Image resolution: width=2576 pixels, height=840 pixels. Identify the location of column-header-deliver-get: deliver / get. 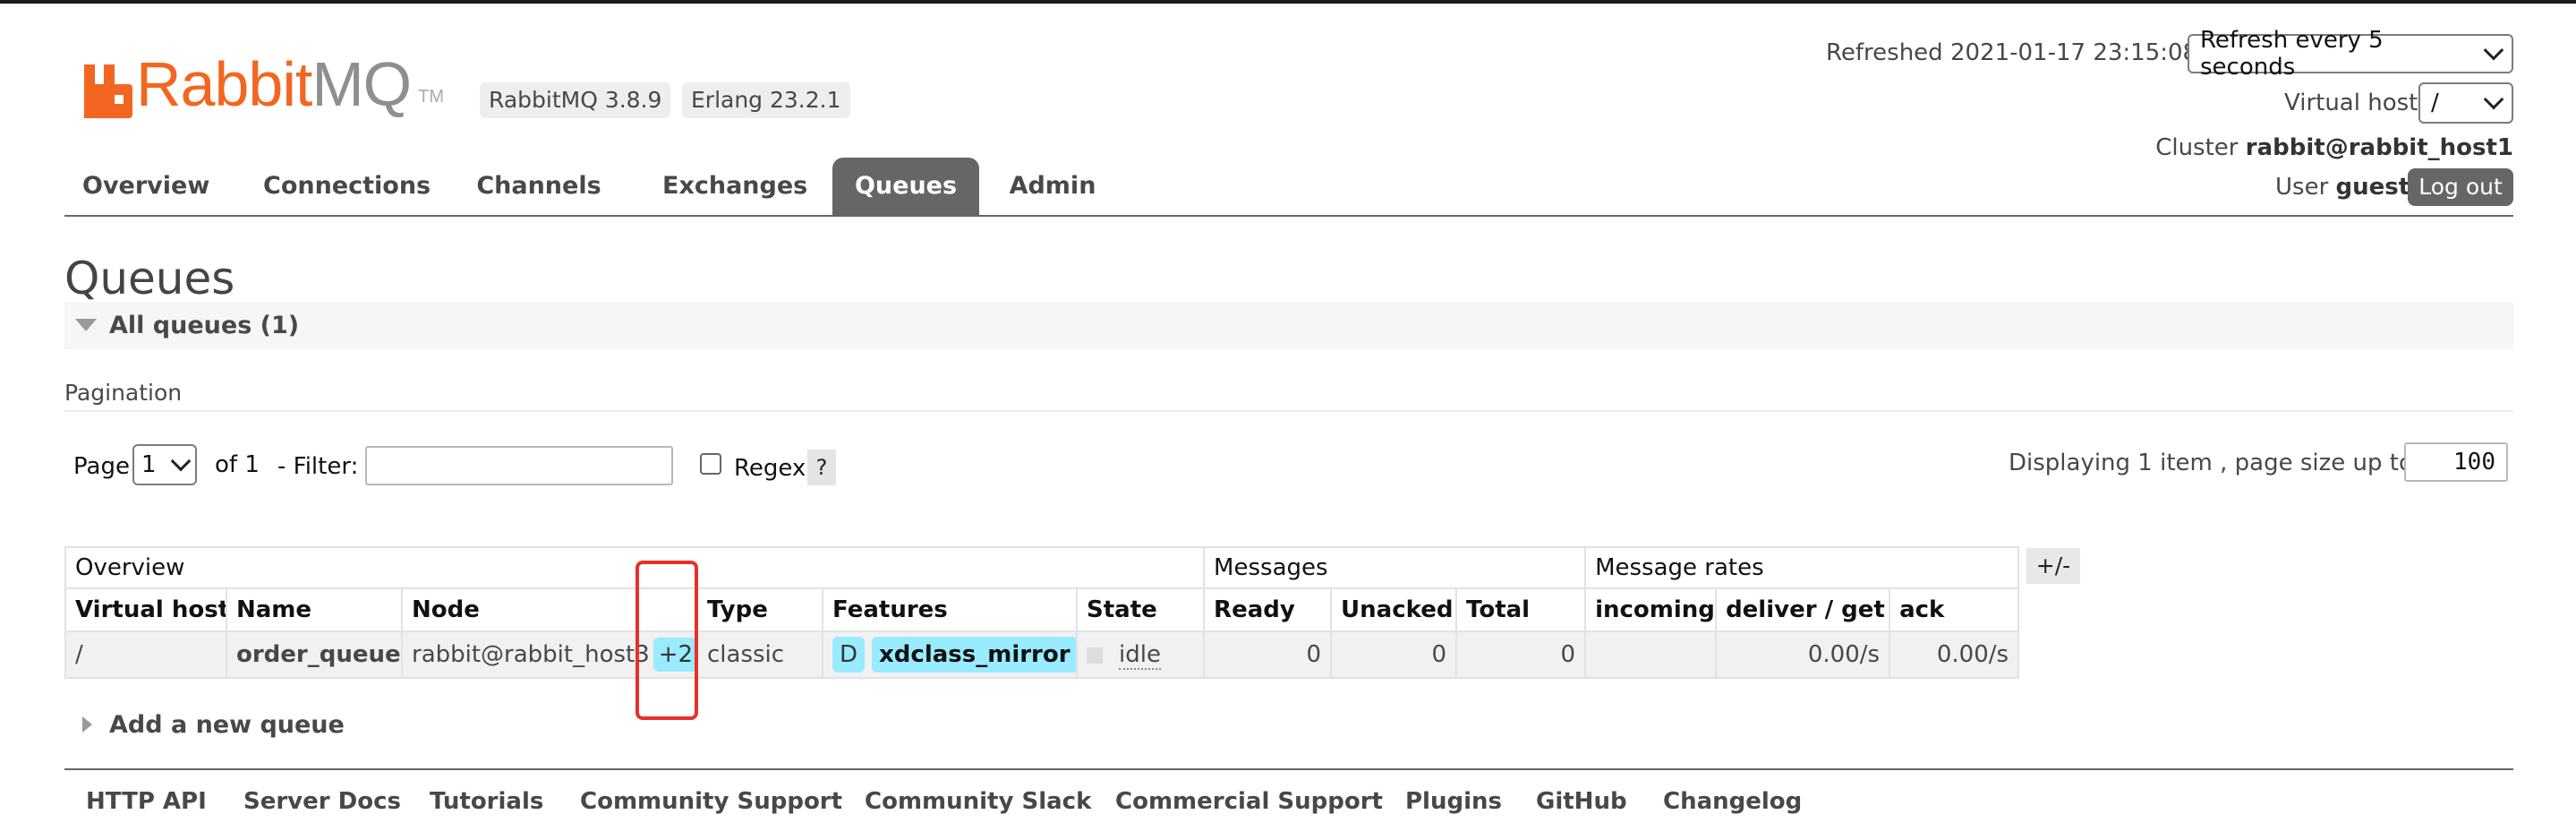
(1803, 609).